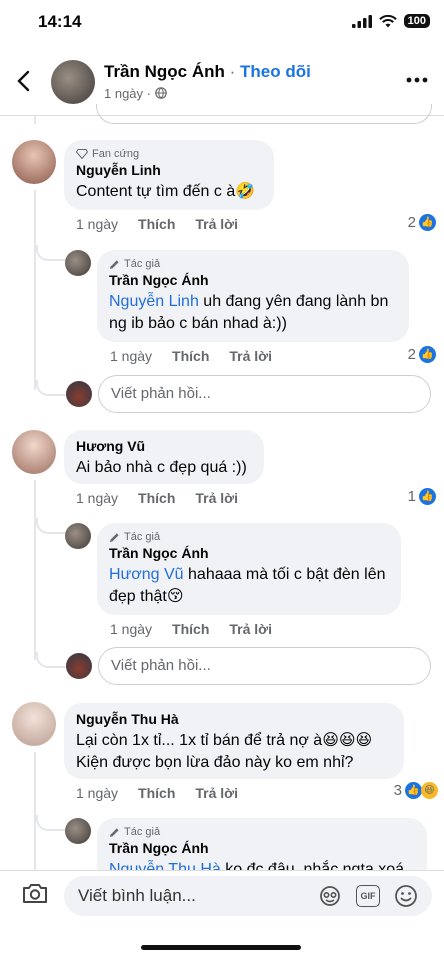  What do you see at coordinates (116, 154) in the screenshot?
I see `badge-label: Fan cứng` at bounding box center [116, 154].